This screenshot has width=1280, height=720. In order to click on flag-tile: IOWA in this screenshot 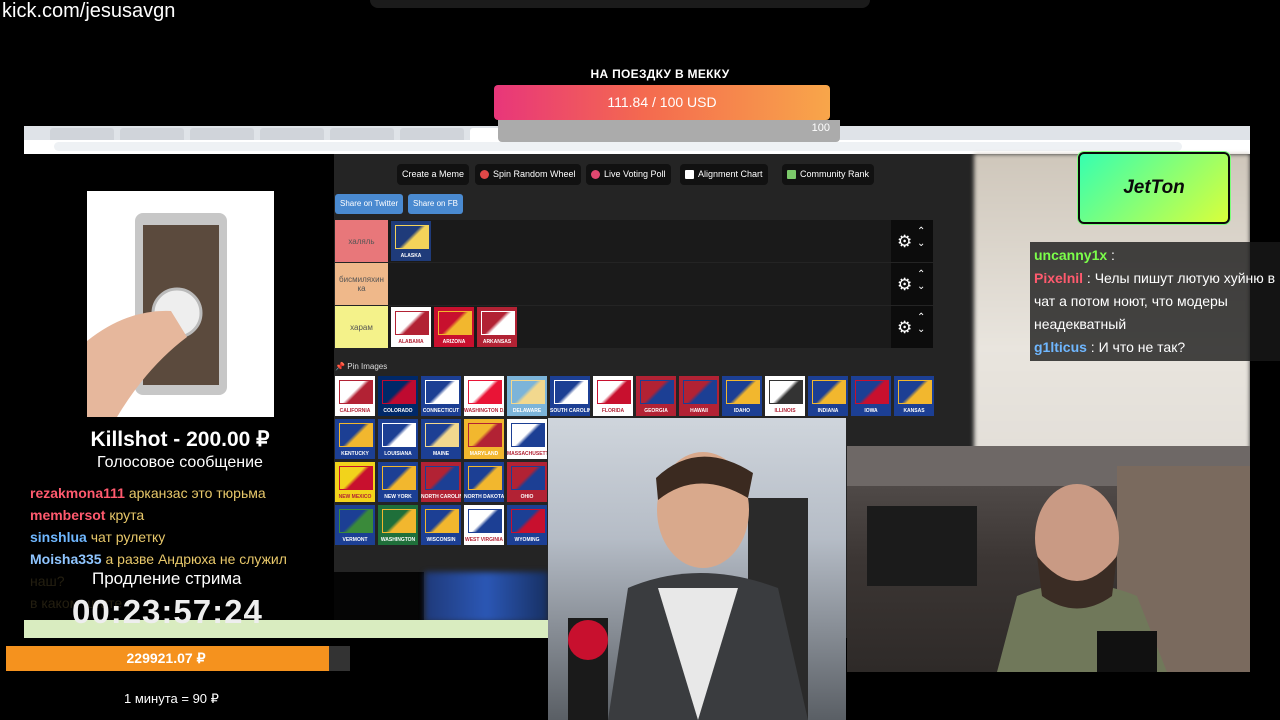, I will do `click(871, 396)`.